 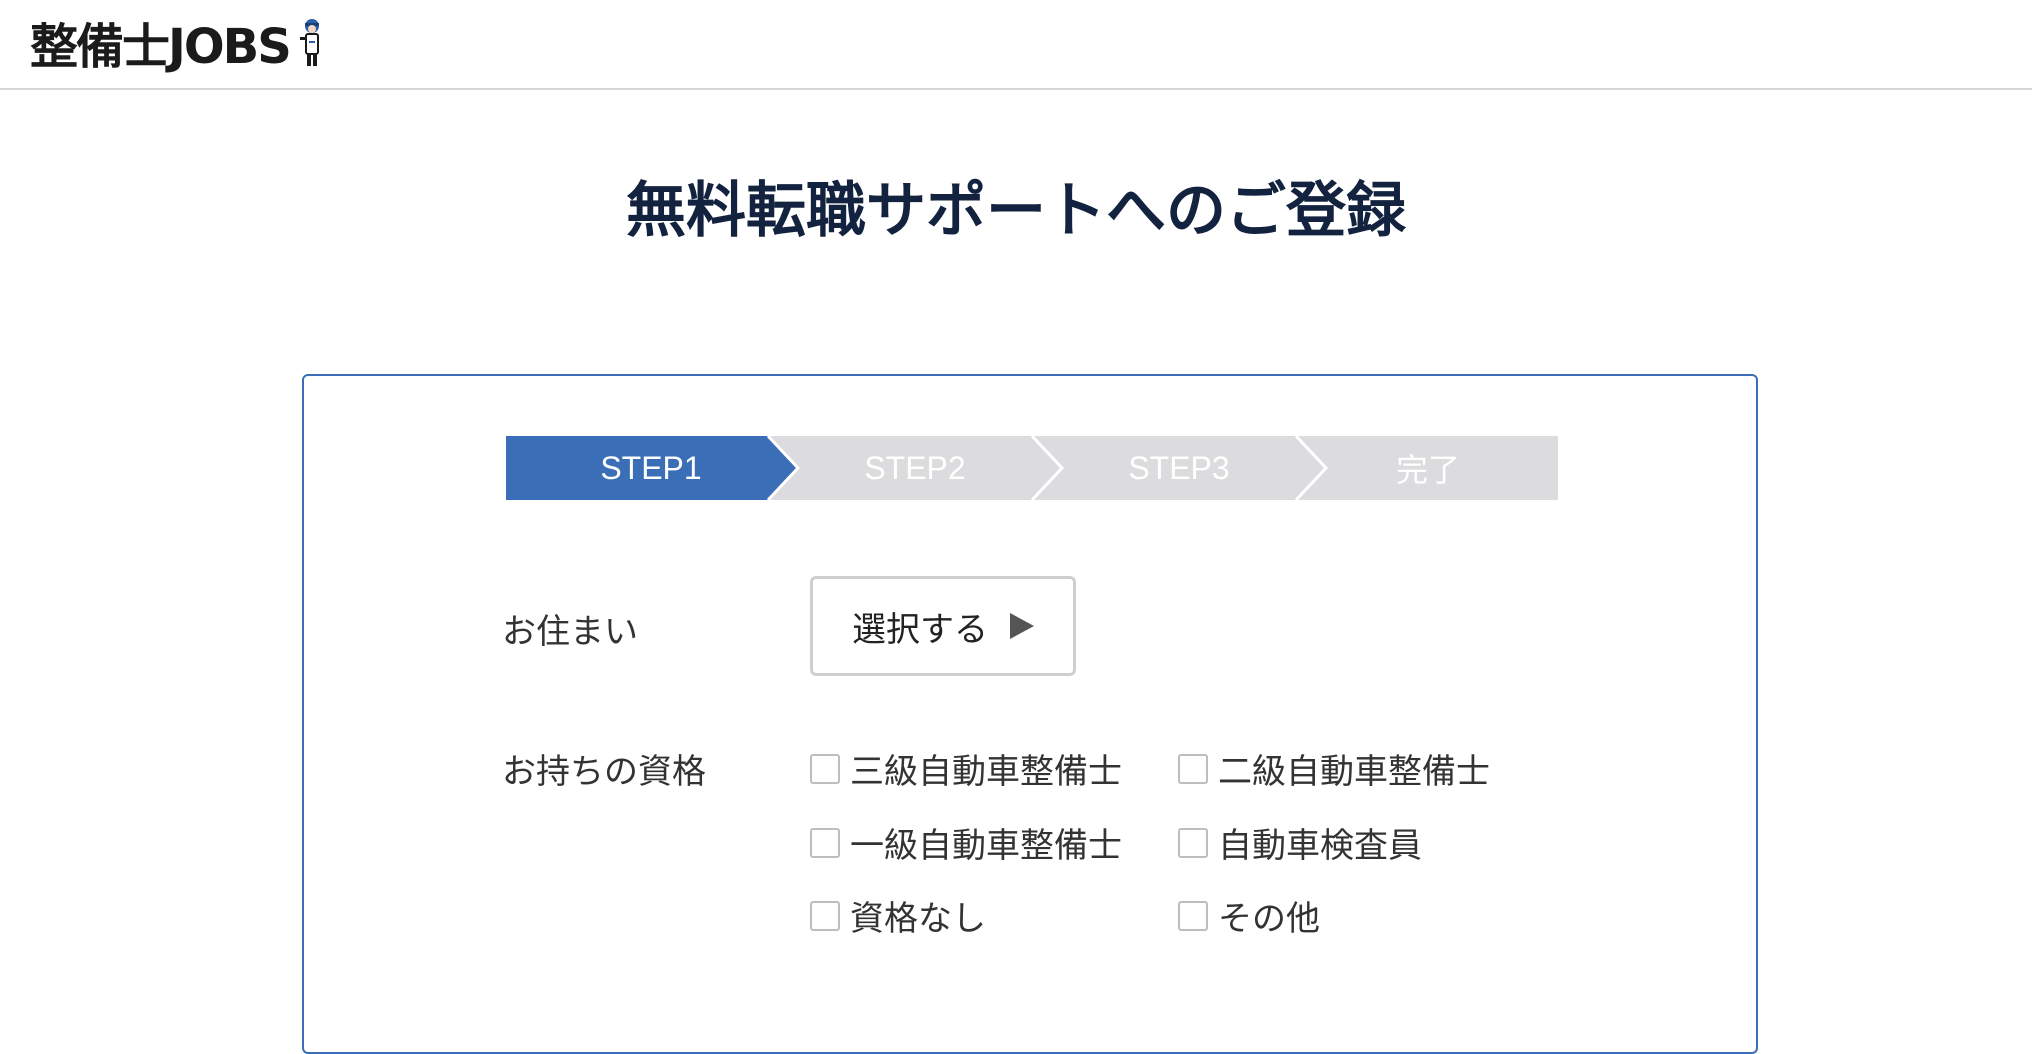 What do you see at coordinates (161, 47) in the screenshot?
I see `logo-text: 整備士JOBS` at bounding box center [161, 47].